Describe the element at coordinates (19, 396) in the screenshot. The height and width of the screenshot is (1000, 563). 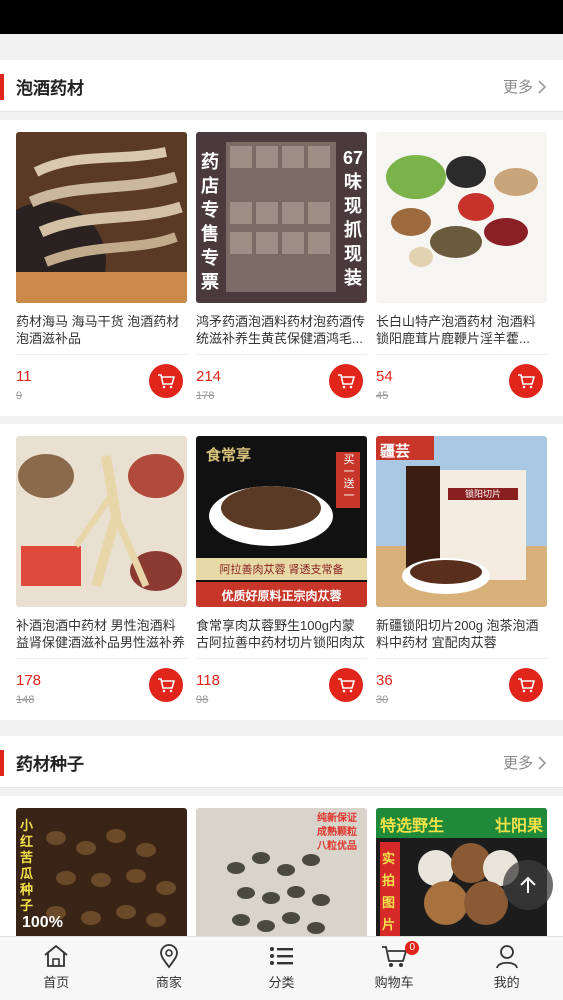
I see `product-old-price: 9` at that location.